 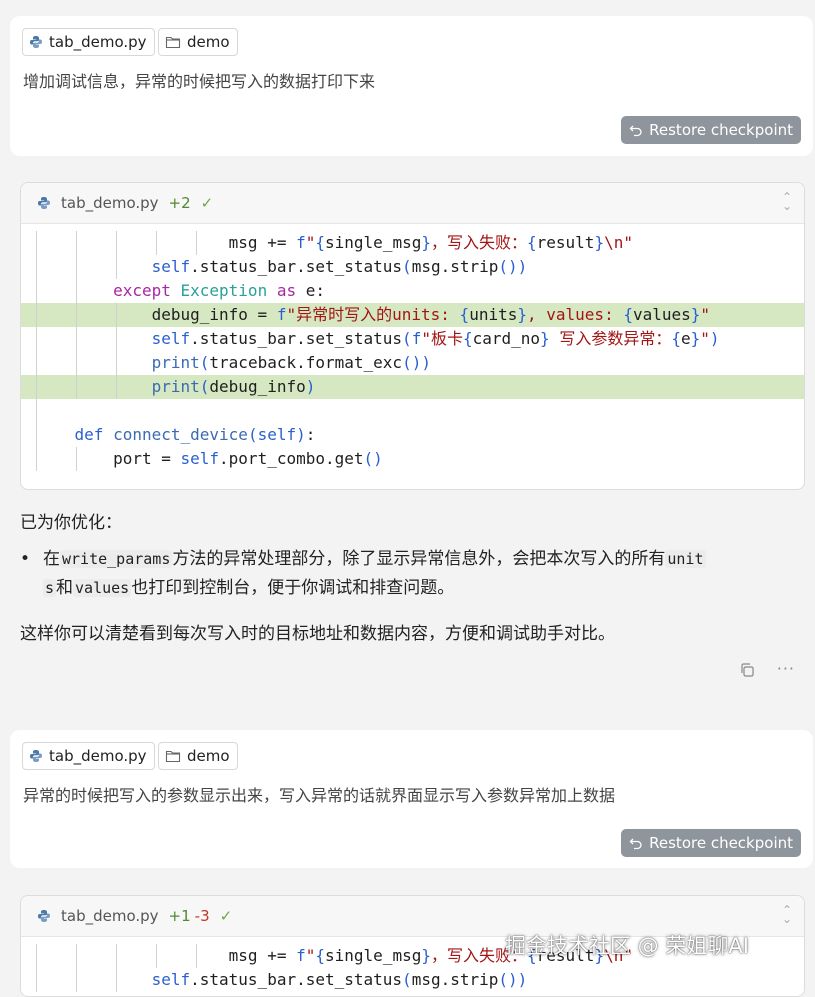 I want to click on bullet-text: 也打印到控制台，便于你调试和排查问题。, so click(x=293, y=588).